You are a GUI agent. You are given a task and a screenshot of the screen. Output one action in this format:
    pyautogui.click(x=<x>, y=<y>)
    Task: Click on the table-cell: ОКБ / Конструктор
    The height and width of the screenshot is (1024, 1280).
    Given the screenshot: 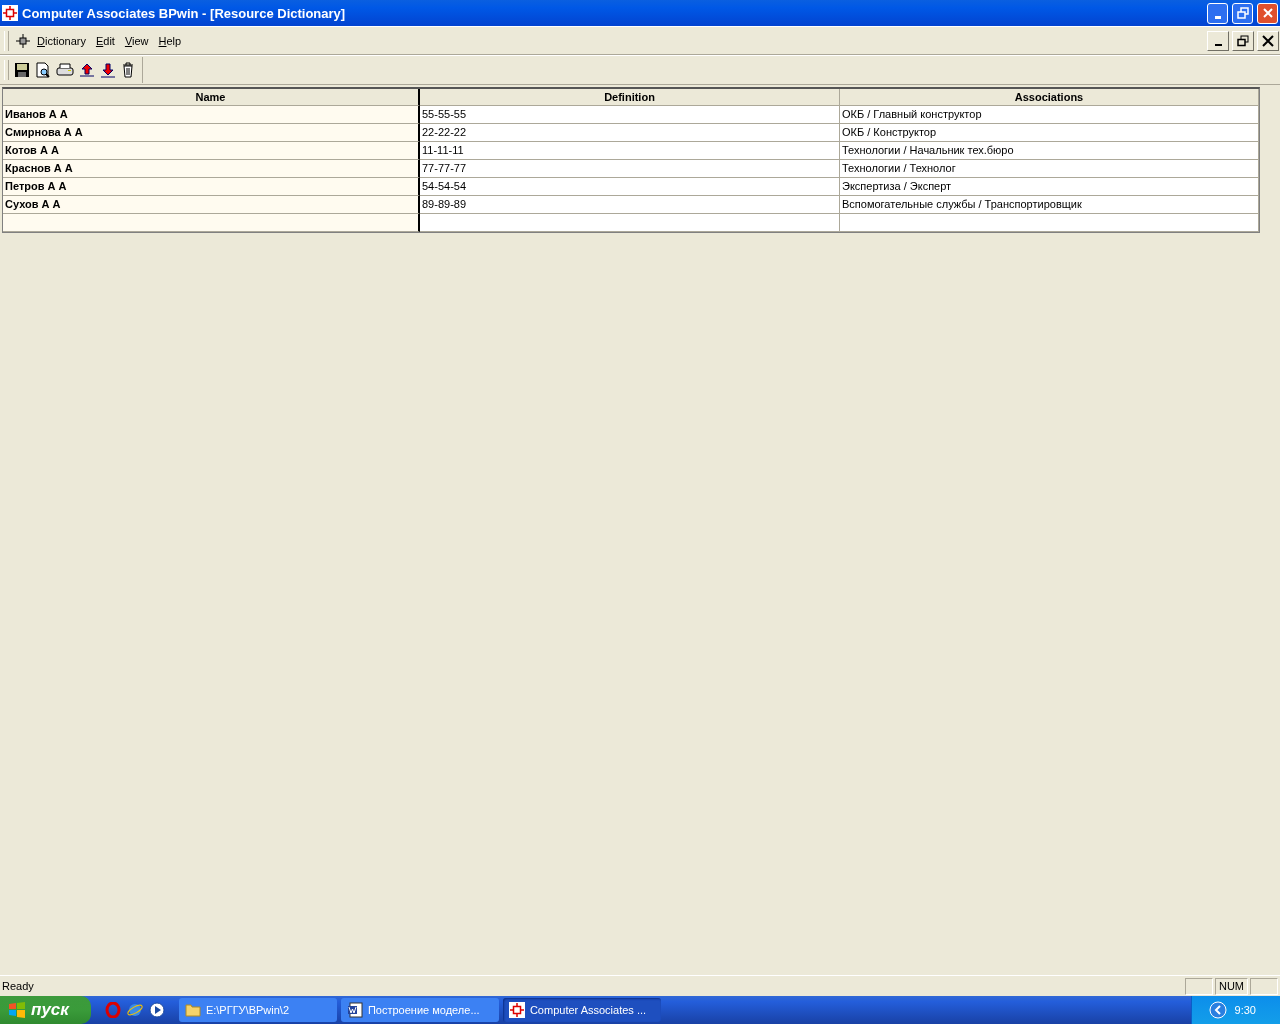 What is the action you would take?
    pyautogui.click(x=1049, y=133)
    